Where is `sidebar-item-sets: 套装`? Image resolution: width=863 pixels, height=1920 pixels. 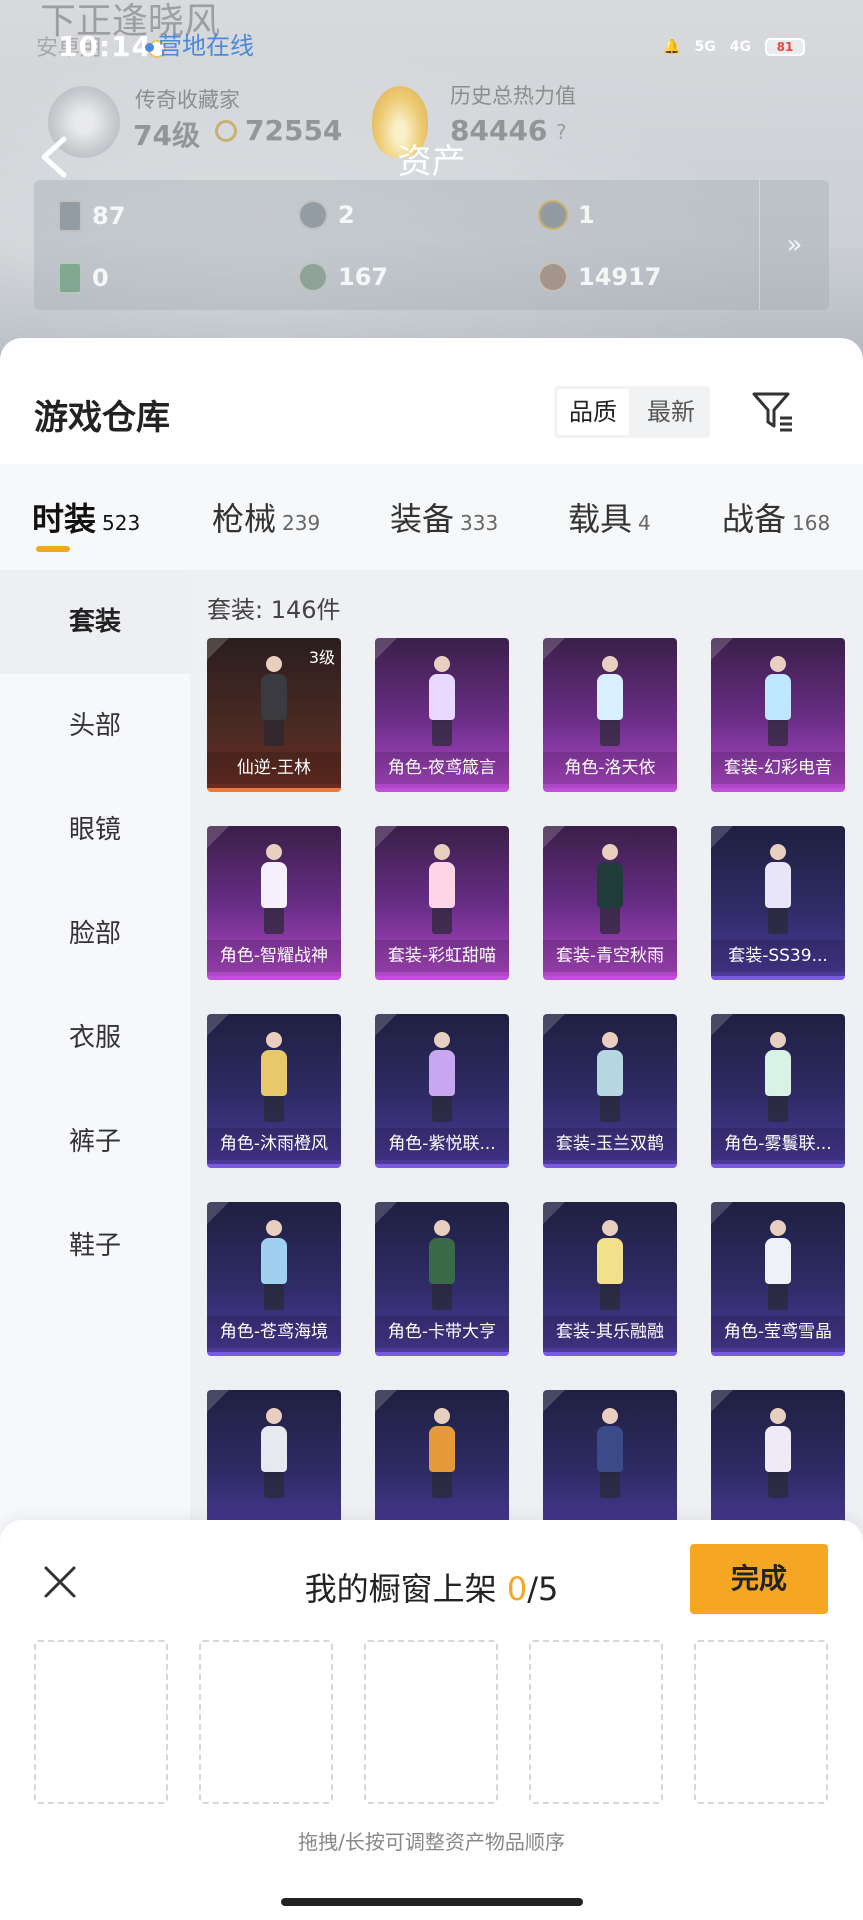 sidebar-item-sets: 套装 is located at coordinates (95, 622).